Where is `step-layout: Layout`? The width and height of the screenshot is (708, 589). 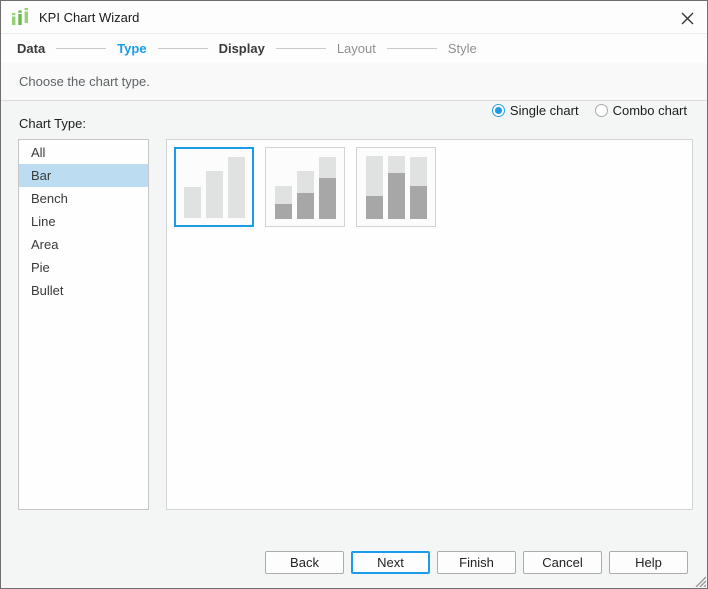 step-layout: Layout is located at coordinates (356, 48).